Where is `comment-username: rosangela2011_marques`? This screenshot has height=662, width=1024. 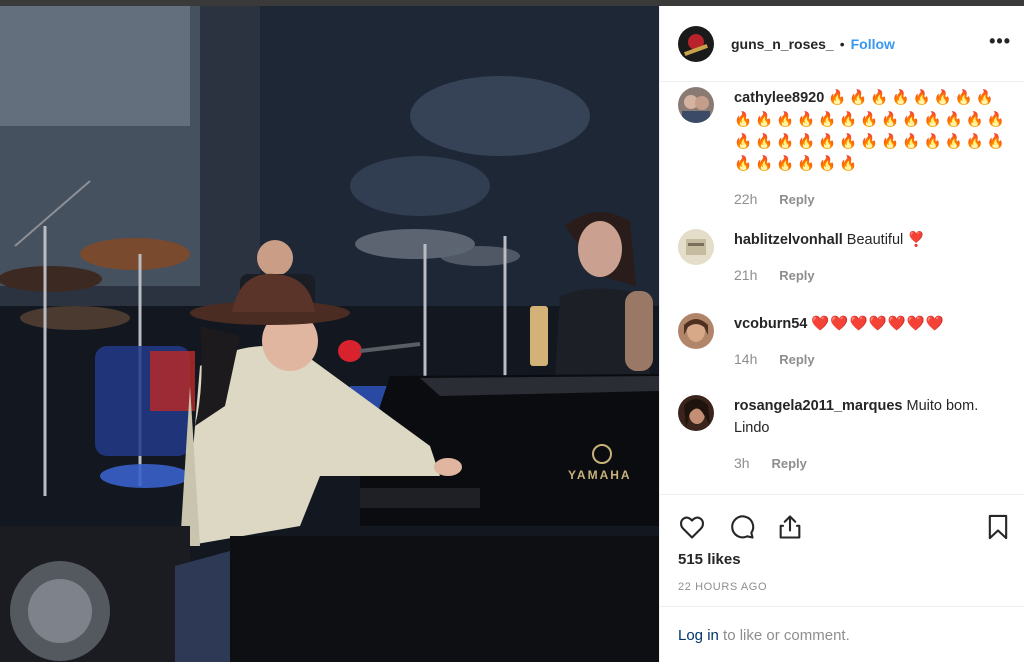 comment-username: rosangela2011_marques is located at coordinates (818, 406).